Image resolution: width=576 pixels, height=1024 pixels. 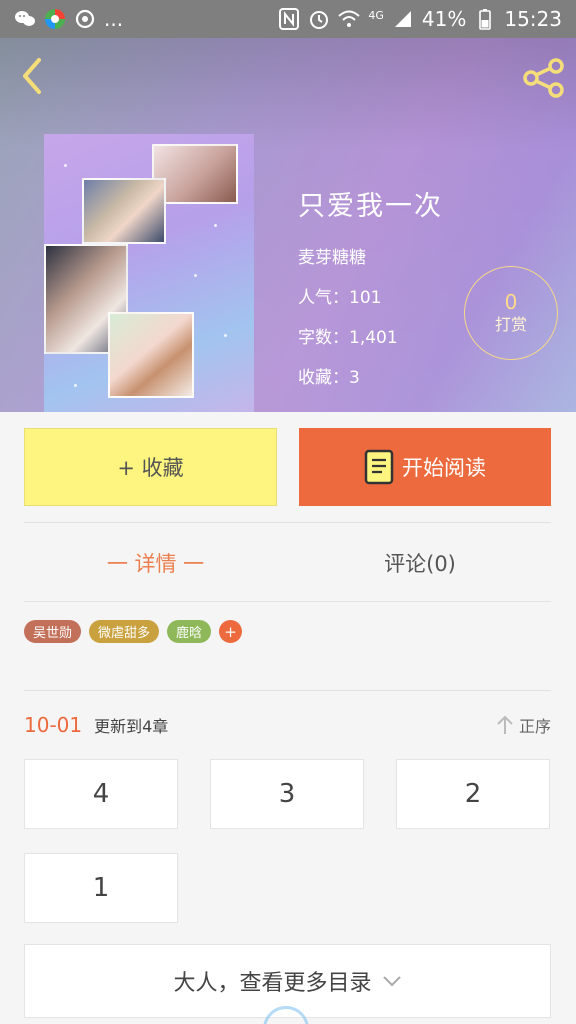 What do you see at coordinates (444, 19) in the screenshot?
I see `battery-percent: 41%` at bounding box center [444, 19].